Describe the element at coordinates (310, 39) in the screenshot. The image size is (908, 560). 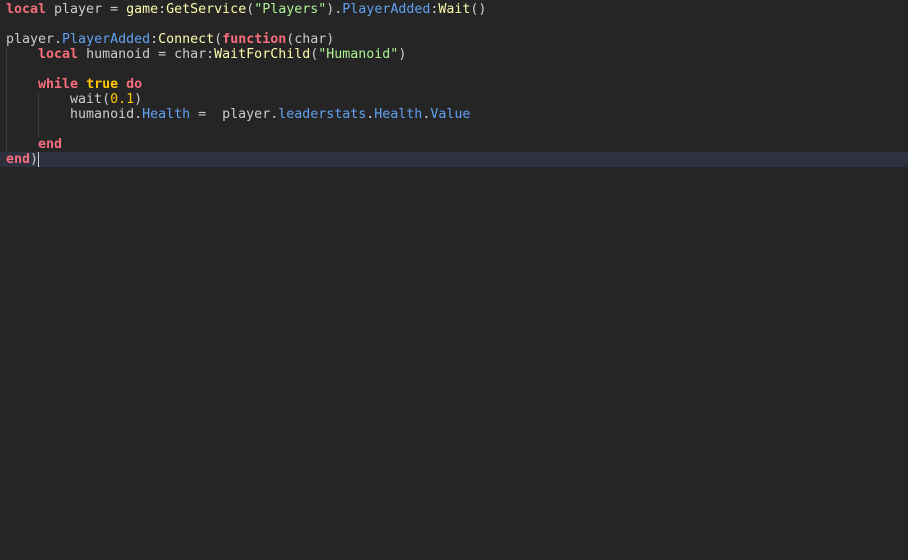
I see `code-token-id: (char)` at that location.